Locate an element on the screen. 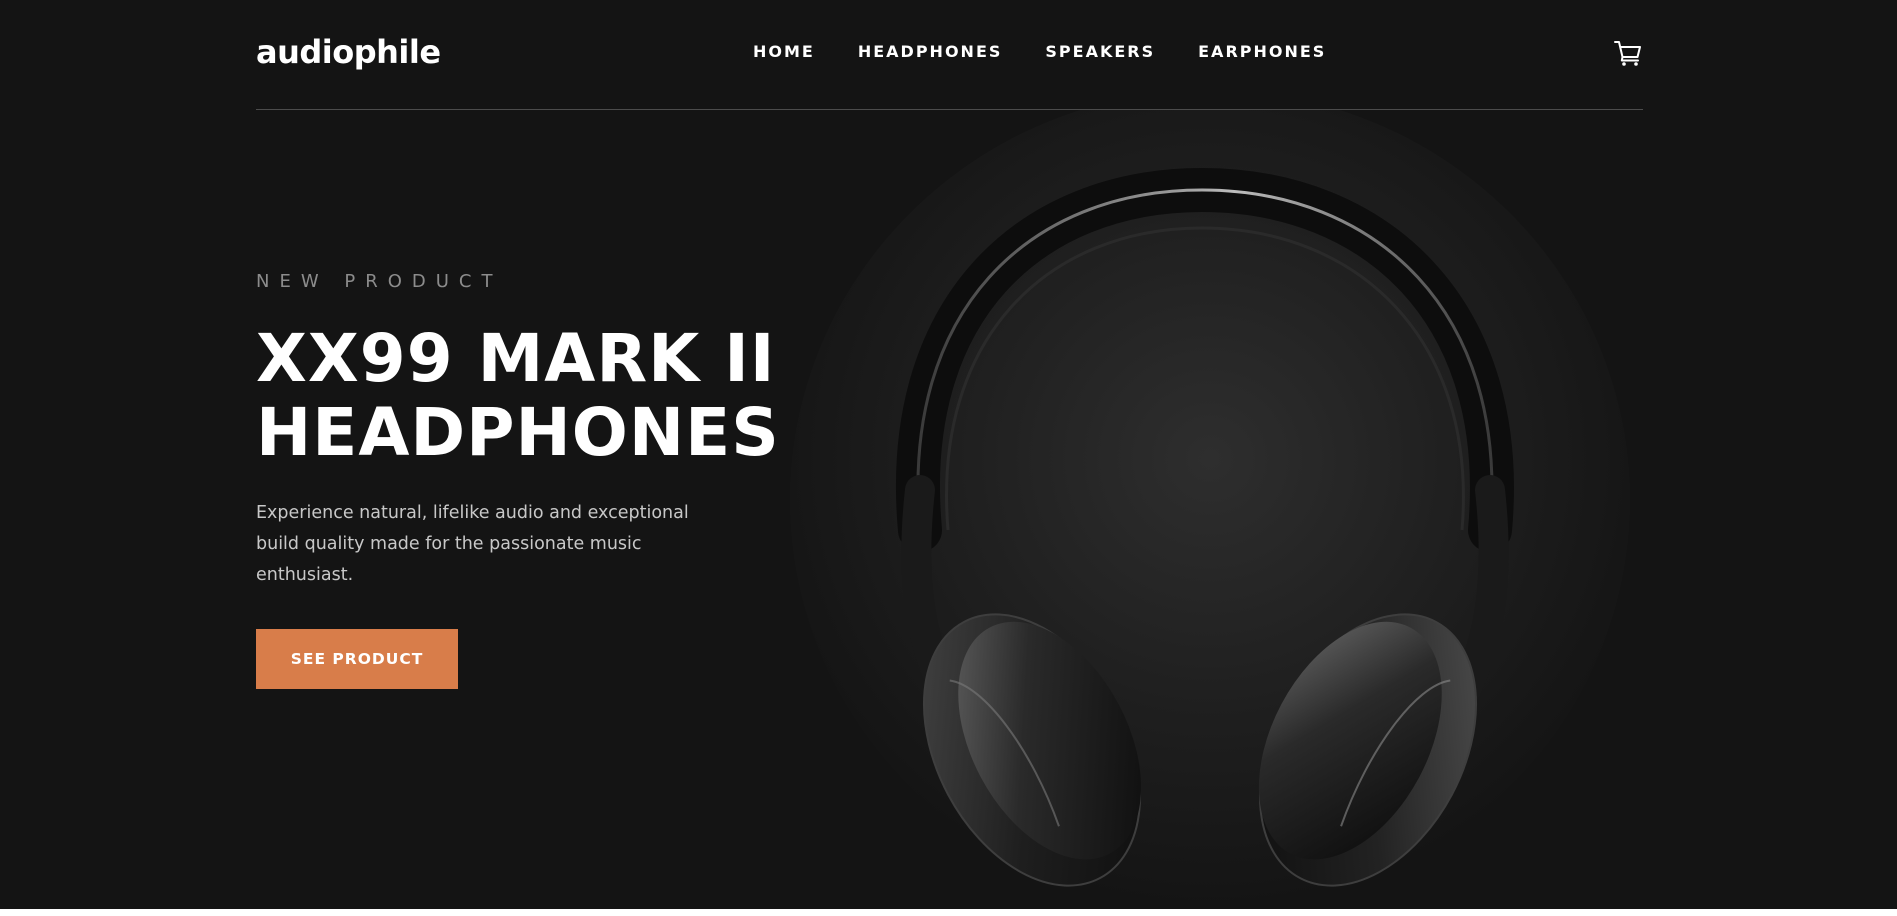 The image size is (1897, 916). main-nav: HOME HEADPHONES SPEAKERS EARPHONES is located at coordinates (1039, 52).